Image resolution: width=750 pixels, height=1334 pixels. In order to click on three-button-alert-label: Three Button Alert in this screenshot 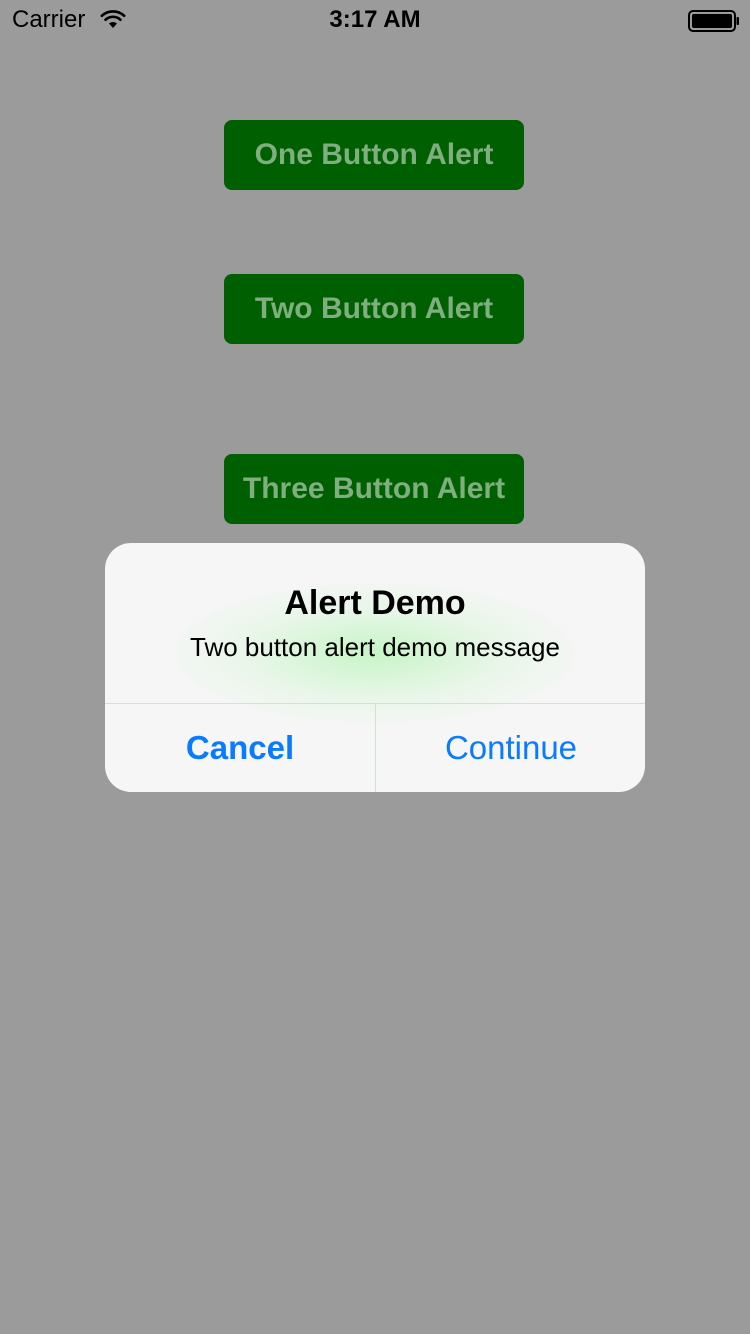, I will do `click(374, 488)`.